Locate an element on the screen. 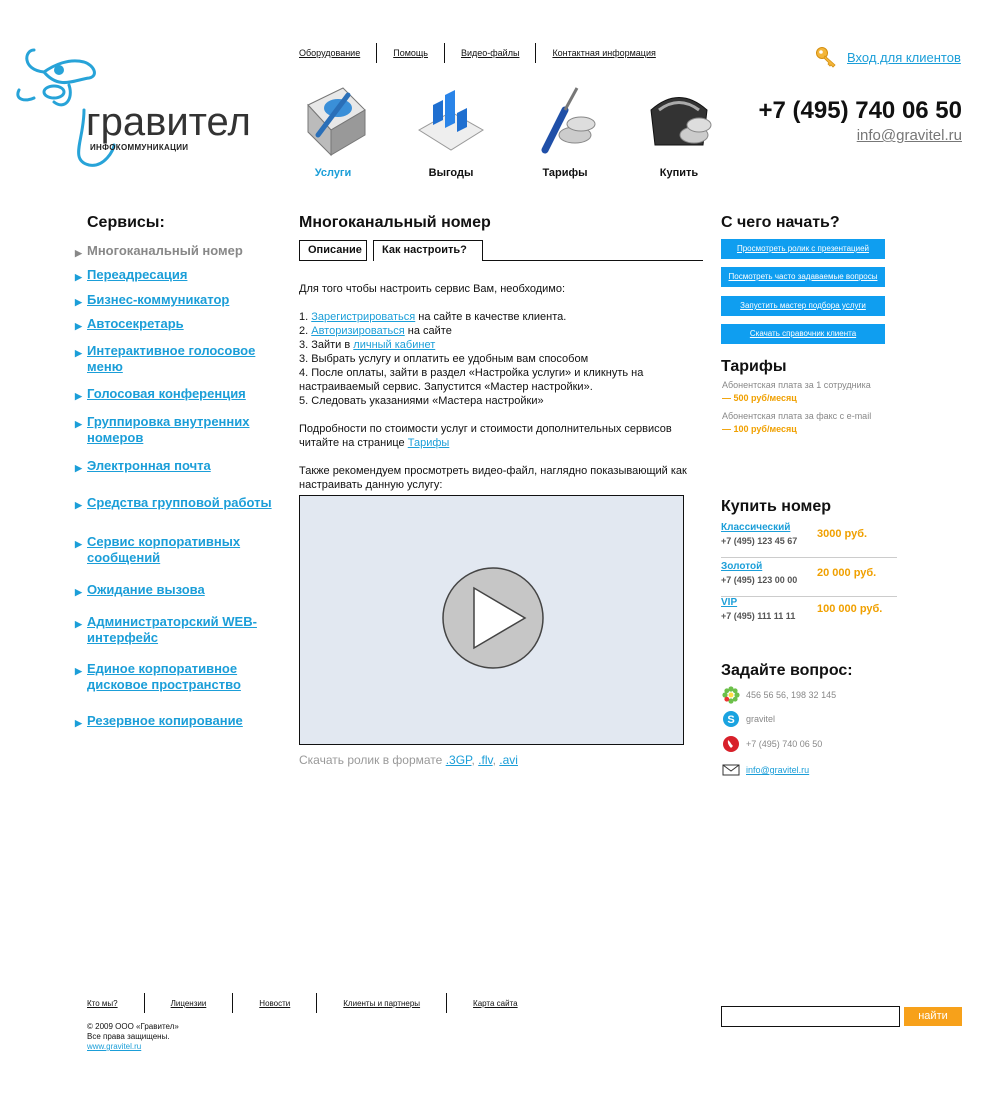 Image resolution: width=1000 pixels, height=1095 pixels. client-login: Вход для клиентов is located at coordinates (888, 57).